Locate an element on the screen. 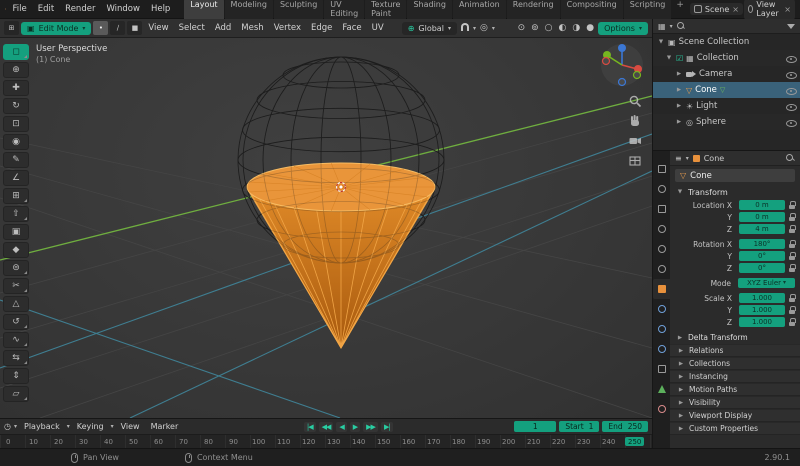 The image size is (800, 466). tool-edge-slide: ⇆ is located at coordinates (16, 358).